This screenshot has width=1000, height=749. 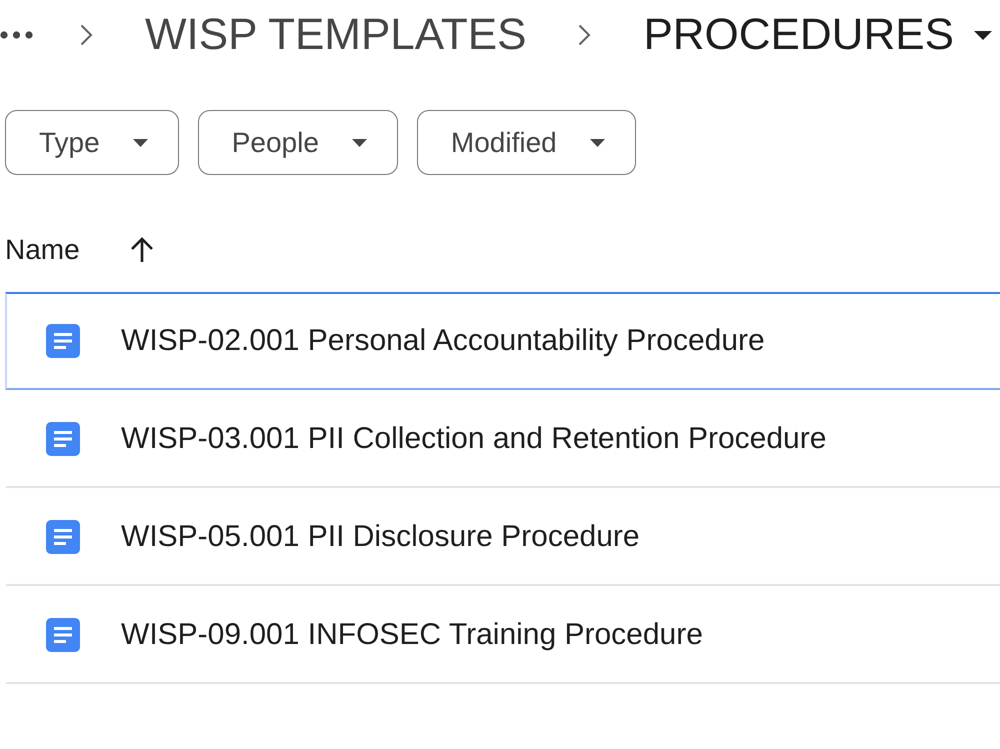 I want to click on more-icon, so click(x=16, y=35).